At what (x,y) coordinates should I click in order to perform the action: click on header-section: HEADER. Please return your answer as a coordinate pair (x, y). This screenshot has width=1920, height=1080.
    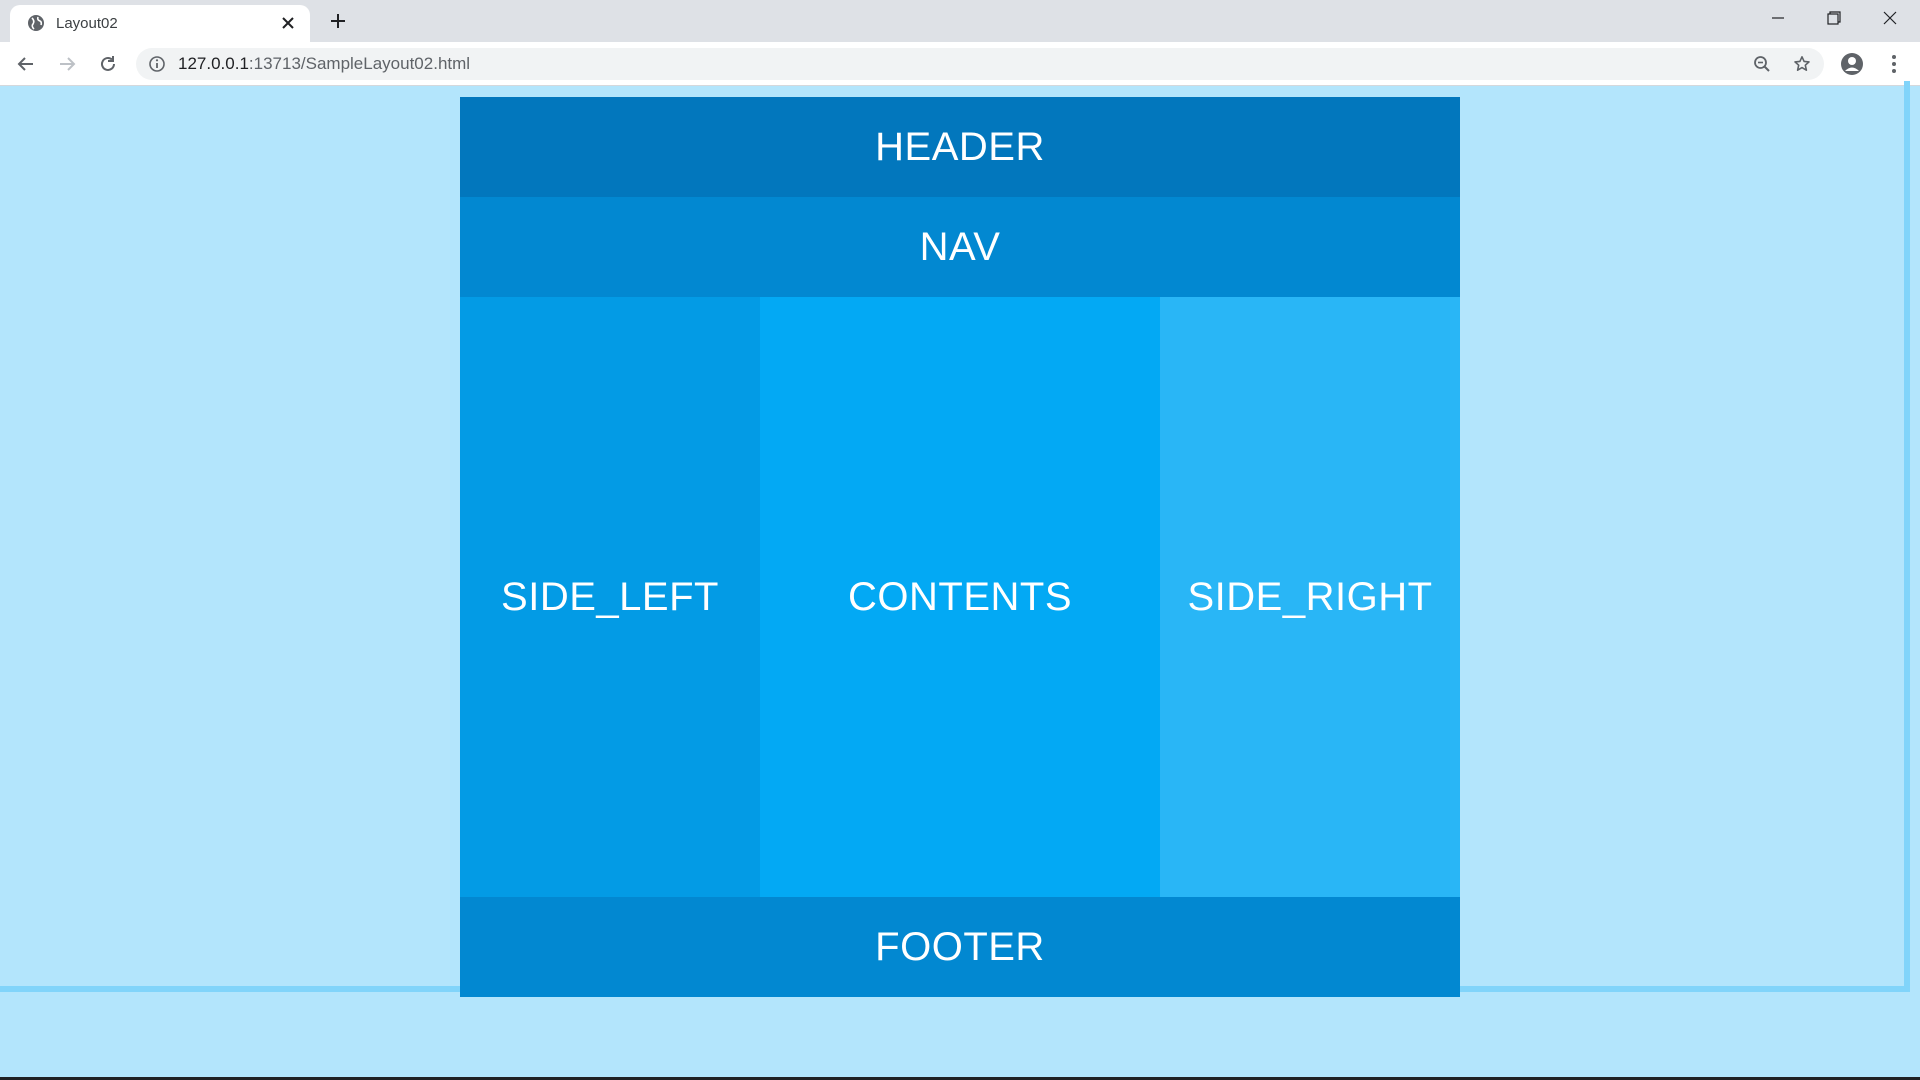
    Looking at the image, I should click on (960, 147).